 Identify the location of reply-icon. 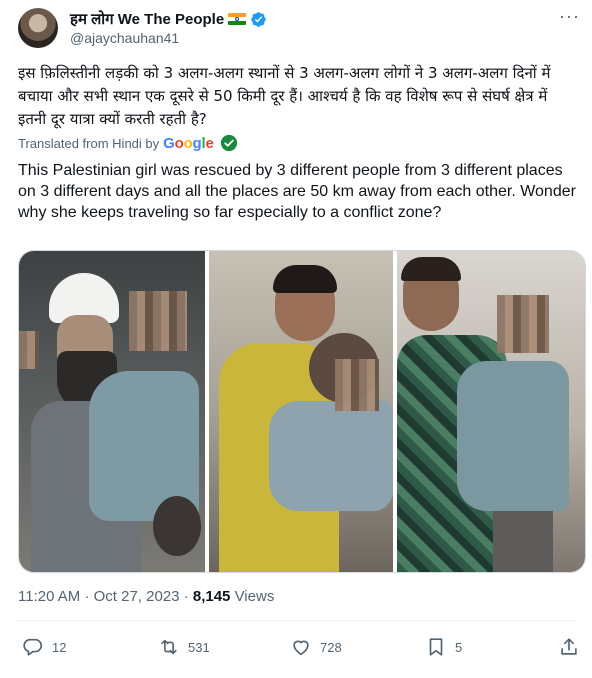
(33, 647).